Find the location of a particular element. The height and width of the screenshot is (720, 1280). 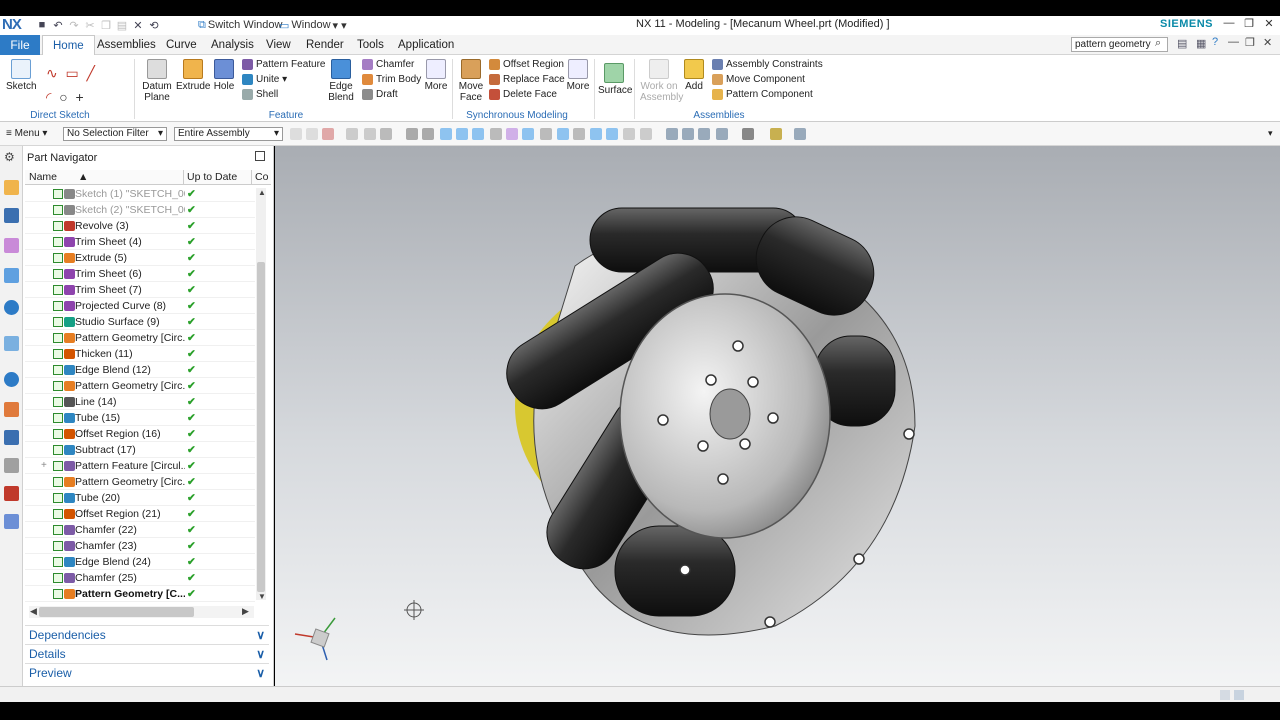

settings-icon: ⚙ is located at coordinates (11, 157).